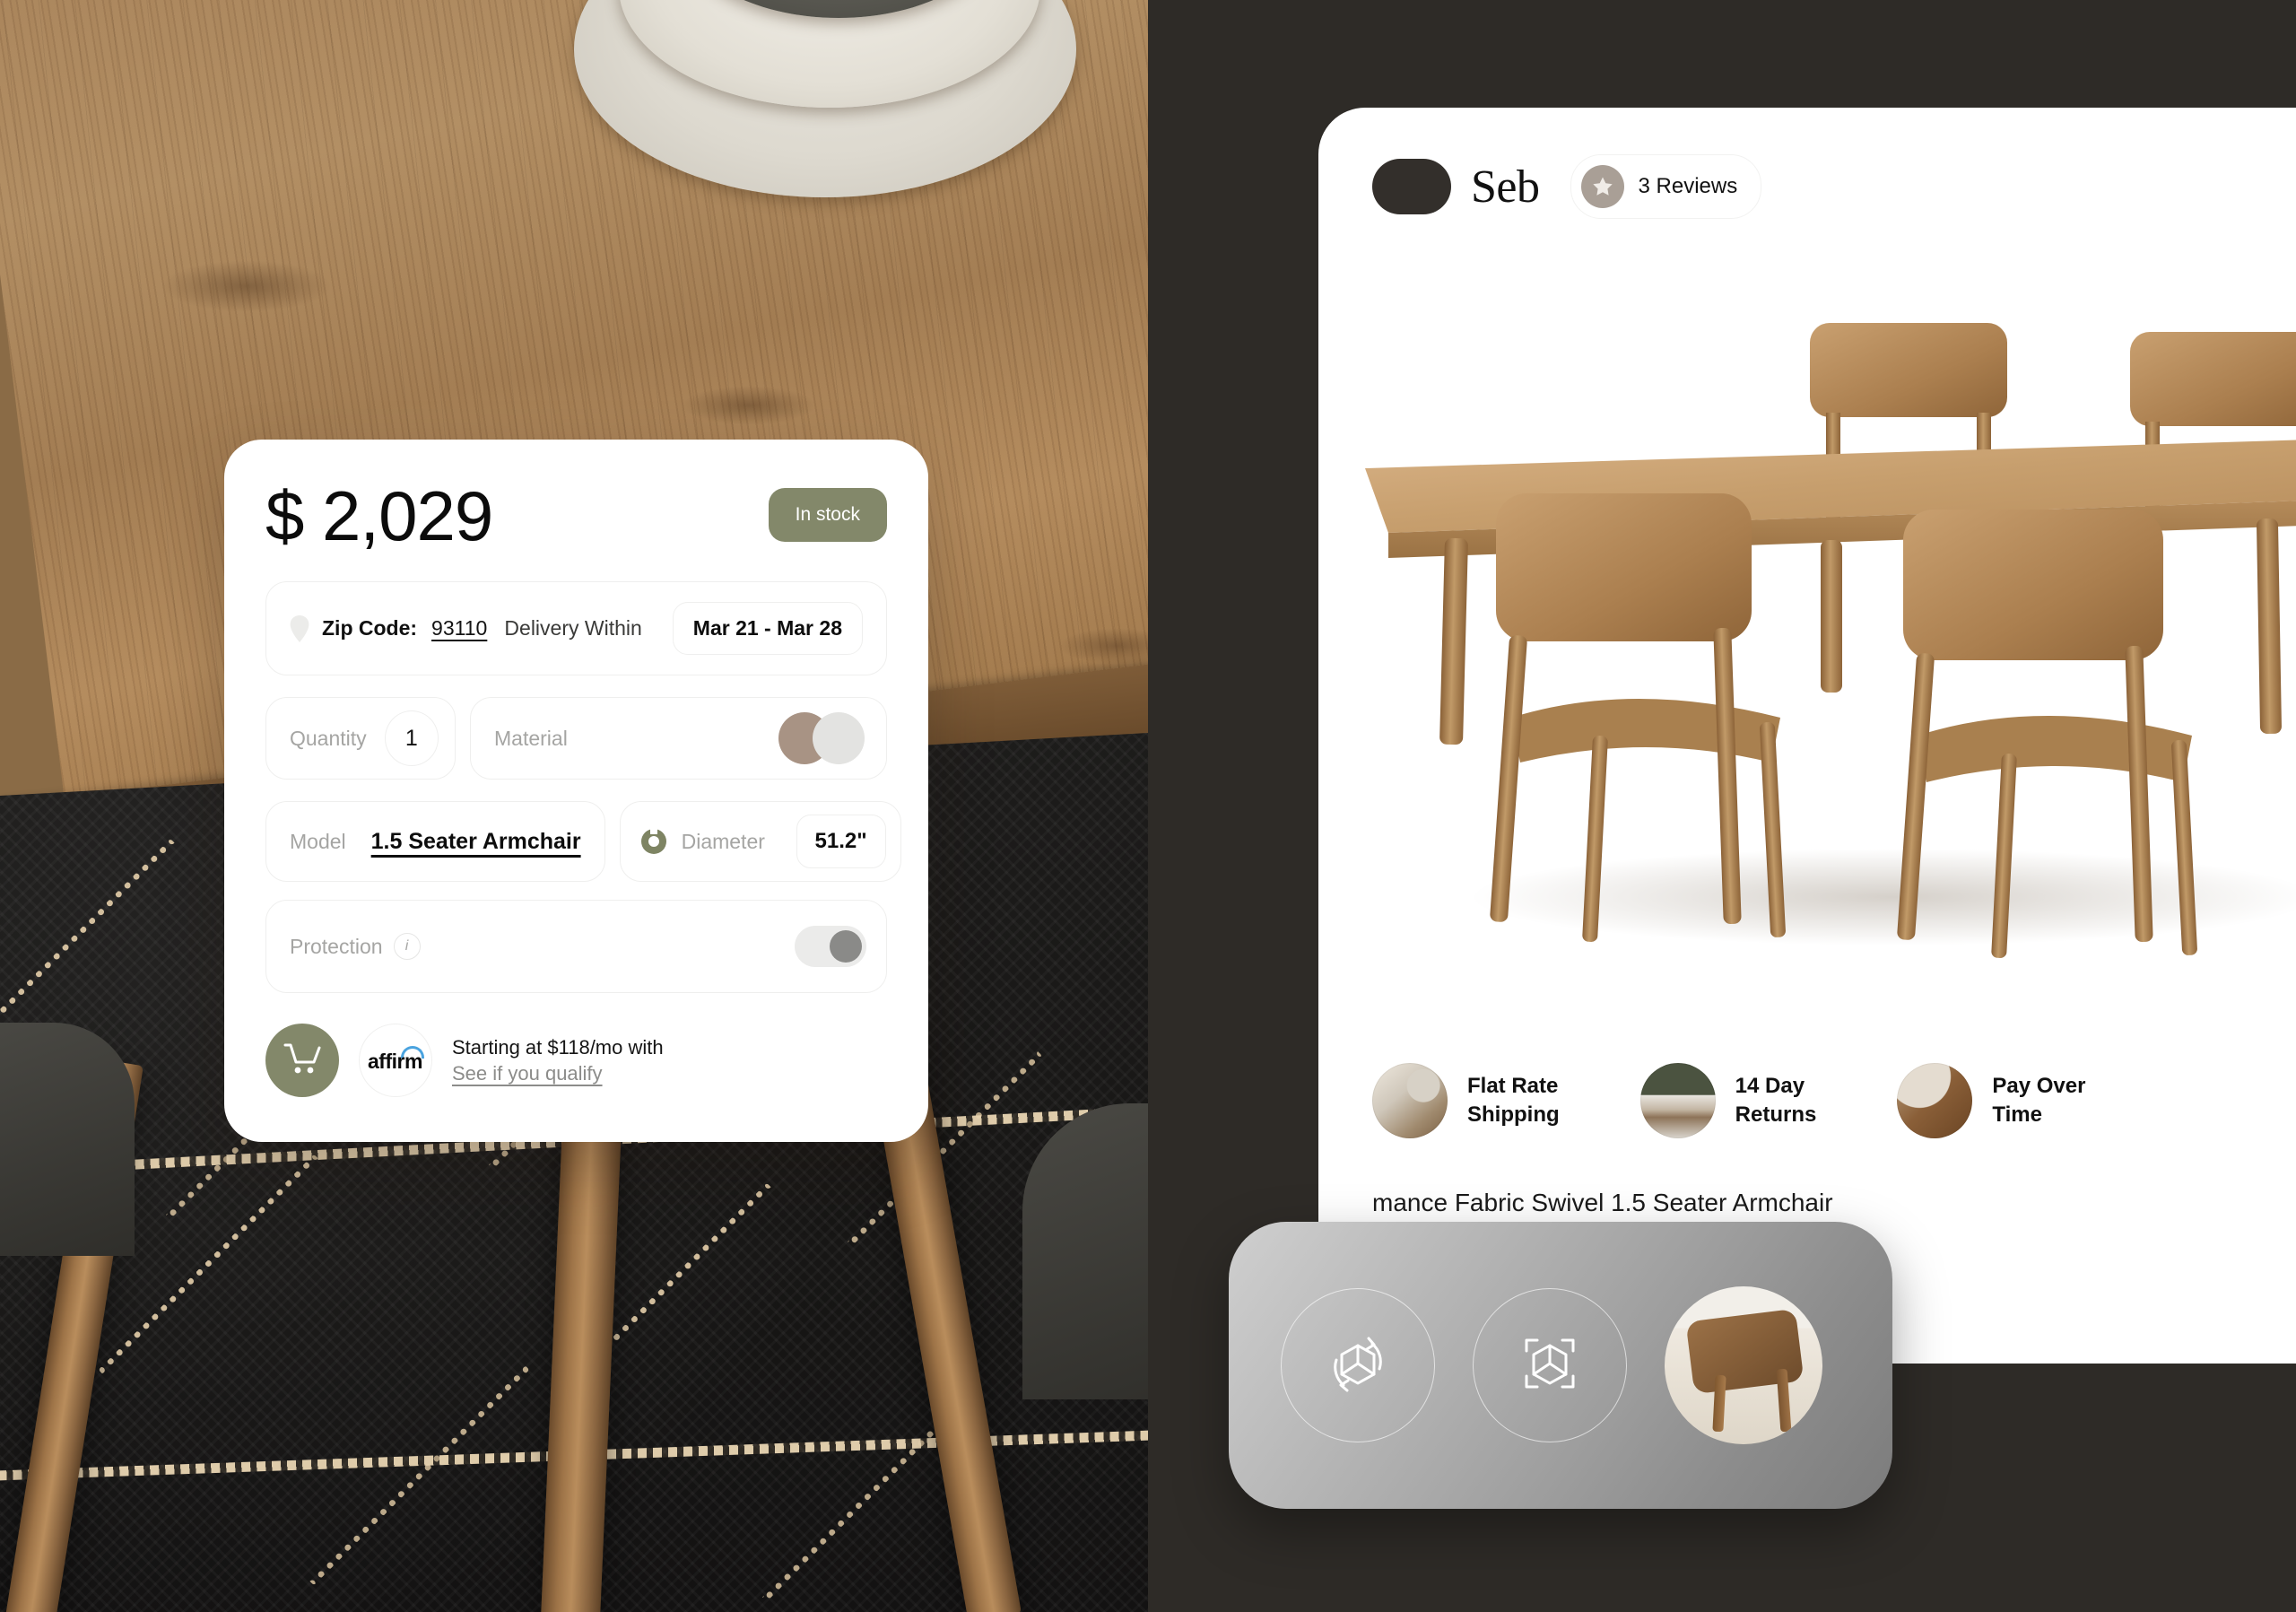  Describe the element at coordinates (678, 739) in the screenshot. I see `material-selector: Material` at that location.